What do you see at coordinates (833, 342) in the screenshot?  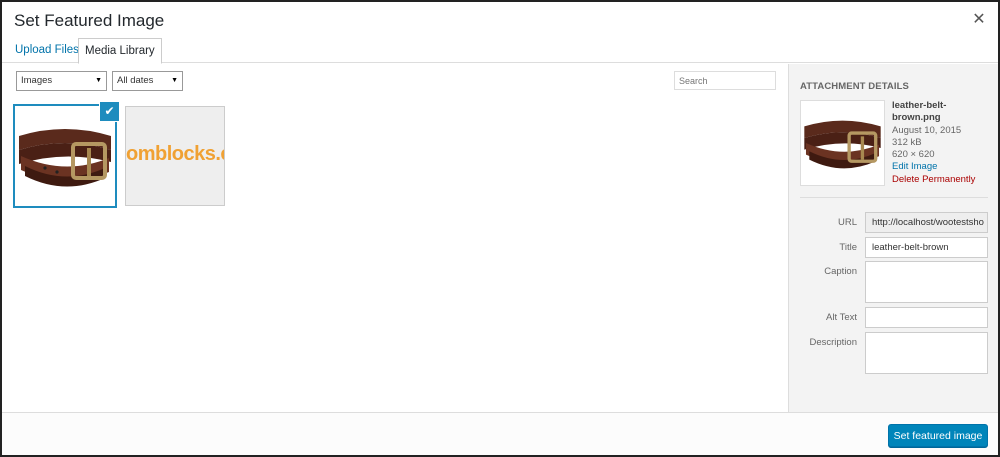 I see `description-label: Description` at bounding box center [833, 342].